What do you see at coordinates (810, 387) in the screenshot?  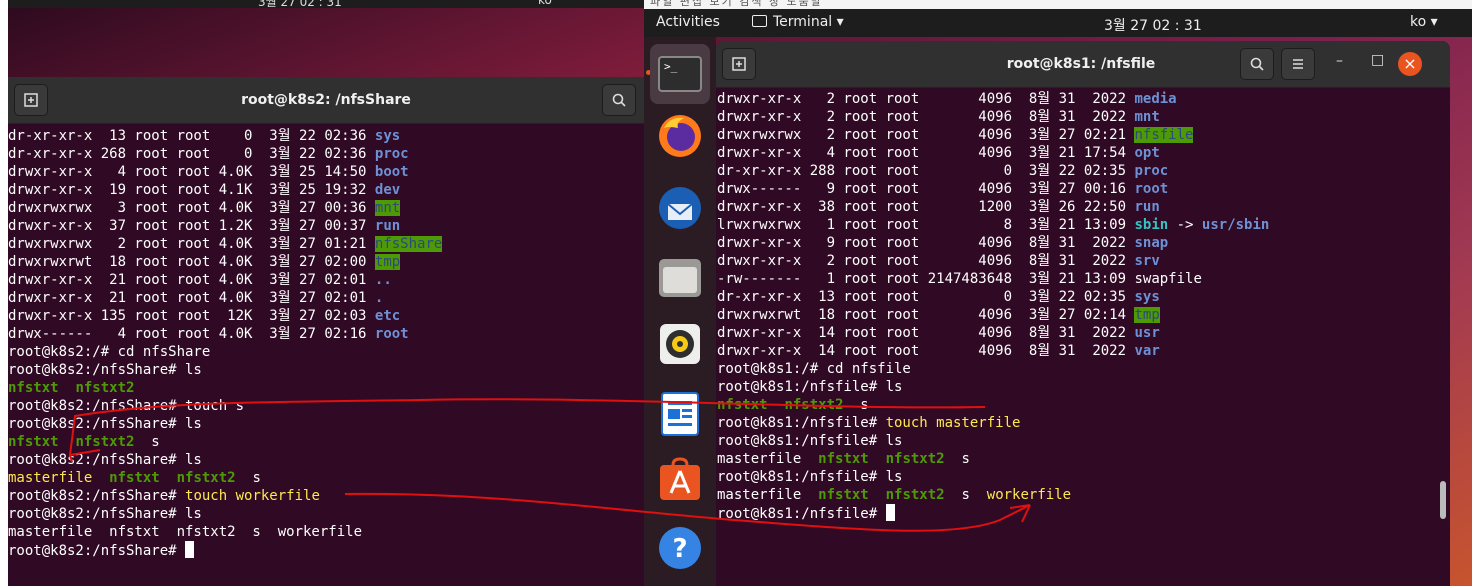 I see `terminal-text: root@k8s1:/nfsfile# ls` at bounding box center [810, 387].